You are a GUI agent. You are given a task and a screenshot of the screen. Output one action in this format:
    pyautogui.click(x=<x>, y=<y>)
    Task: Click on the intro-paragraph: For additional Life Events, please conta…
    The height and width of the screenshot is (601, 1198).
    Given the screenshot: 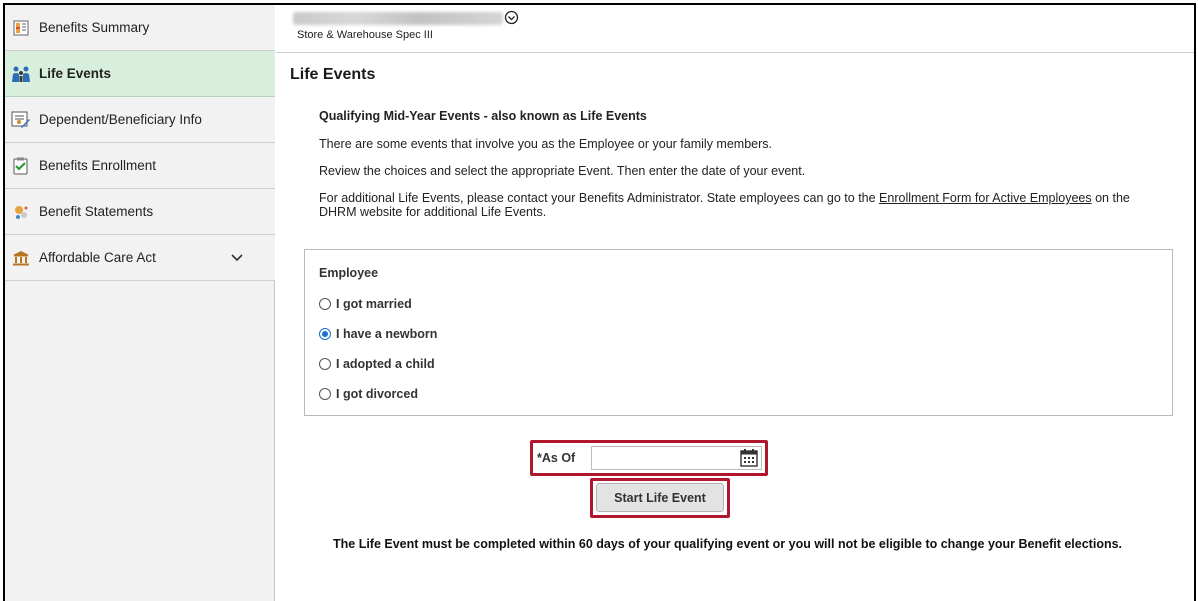 What is the action you would take?
    pyautogui.click(x=739, y=205)
    